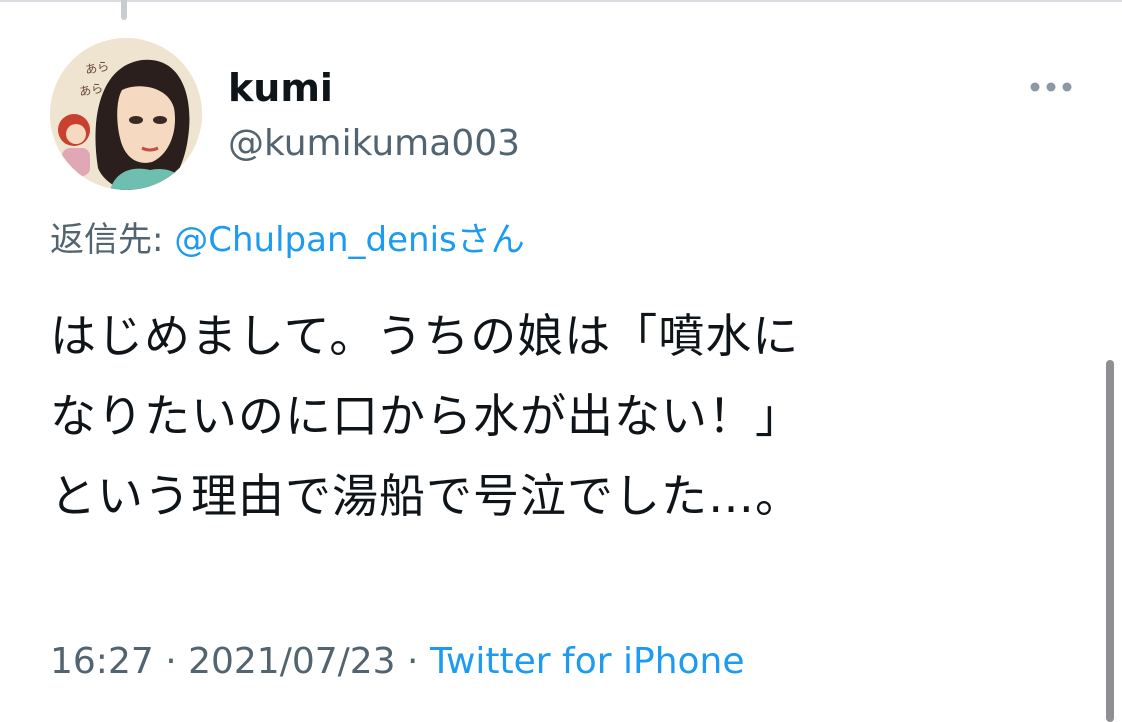 The image size is (1122, 722). Describe the element at coordinates (1110, 541) in the screenshot. I see `scrollbar` at that location.